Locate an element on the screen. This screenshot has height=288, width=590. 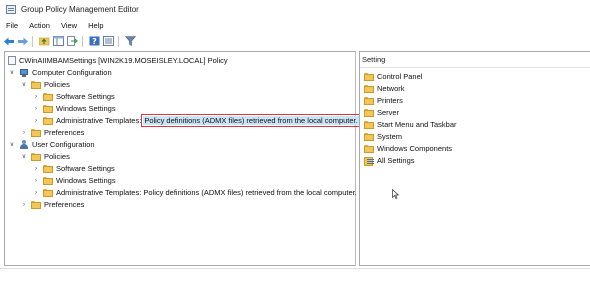
column-header-divider is located at coordinates (475, 67).